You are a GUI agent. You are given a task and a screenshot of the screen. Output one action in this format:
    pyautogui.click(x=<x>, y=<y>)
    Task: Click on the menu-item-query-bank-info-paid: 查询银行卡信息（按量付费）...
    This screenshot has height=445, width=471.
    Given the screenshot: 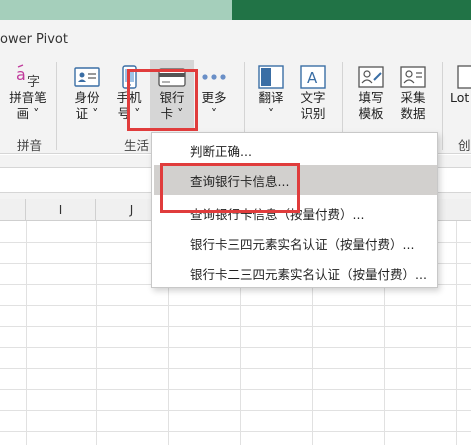 What is the action you would take?
    pyautogui.click(x=295, y=213)
    